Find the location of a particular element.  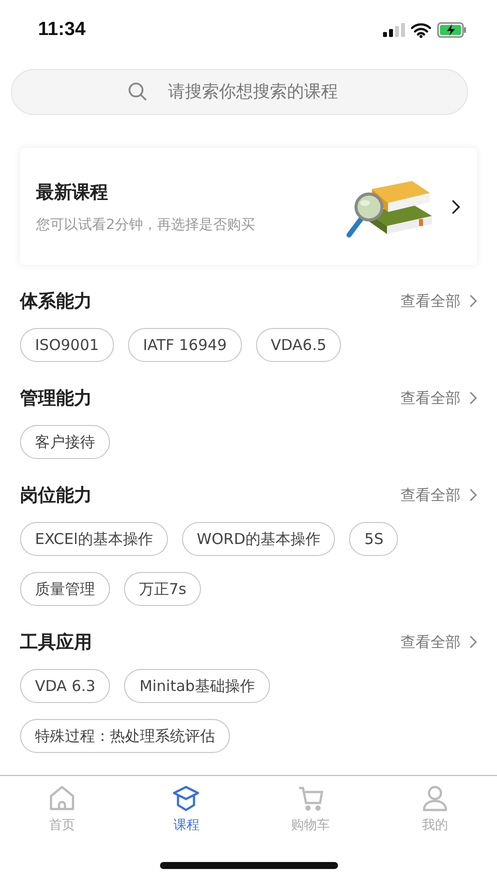

course-tag: 特殊过程：热处理系统评估 is located at coordinates (125, 736).